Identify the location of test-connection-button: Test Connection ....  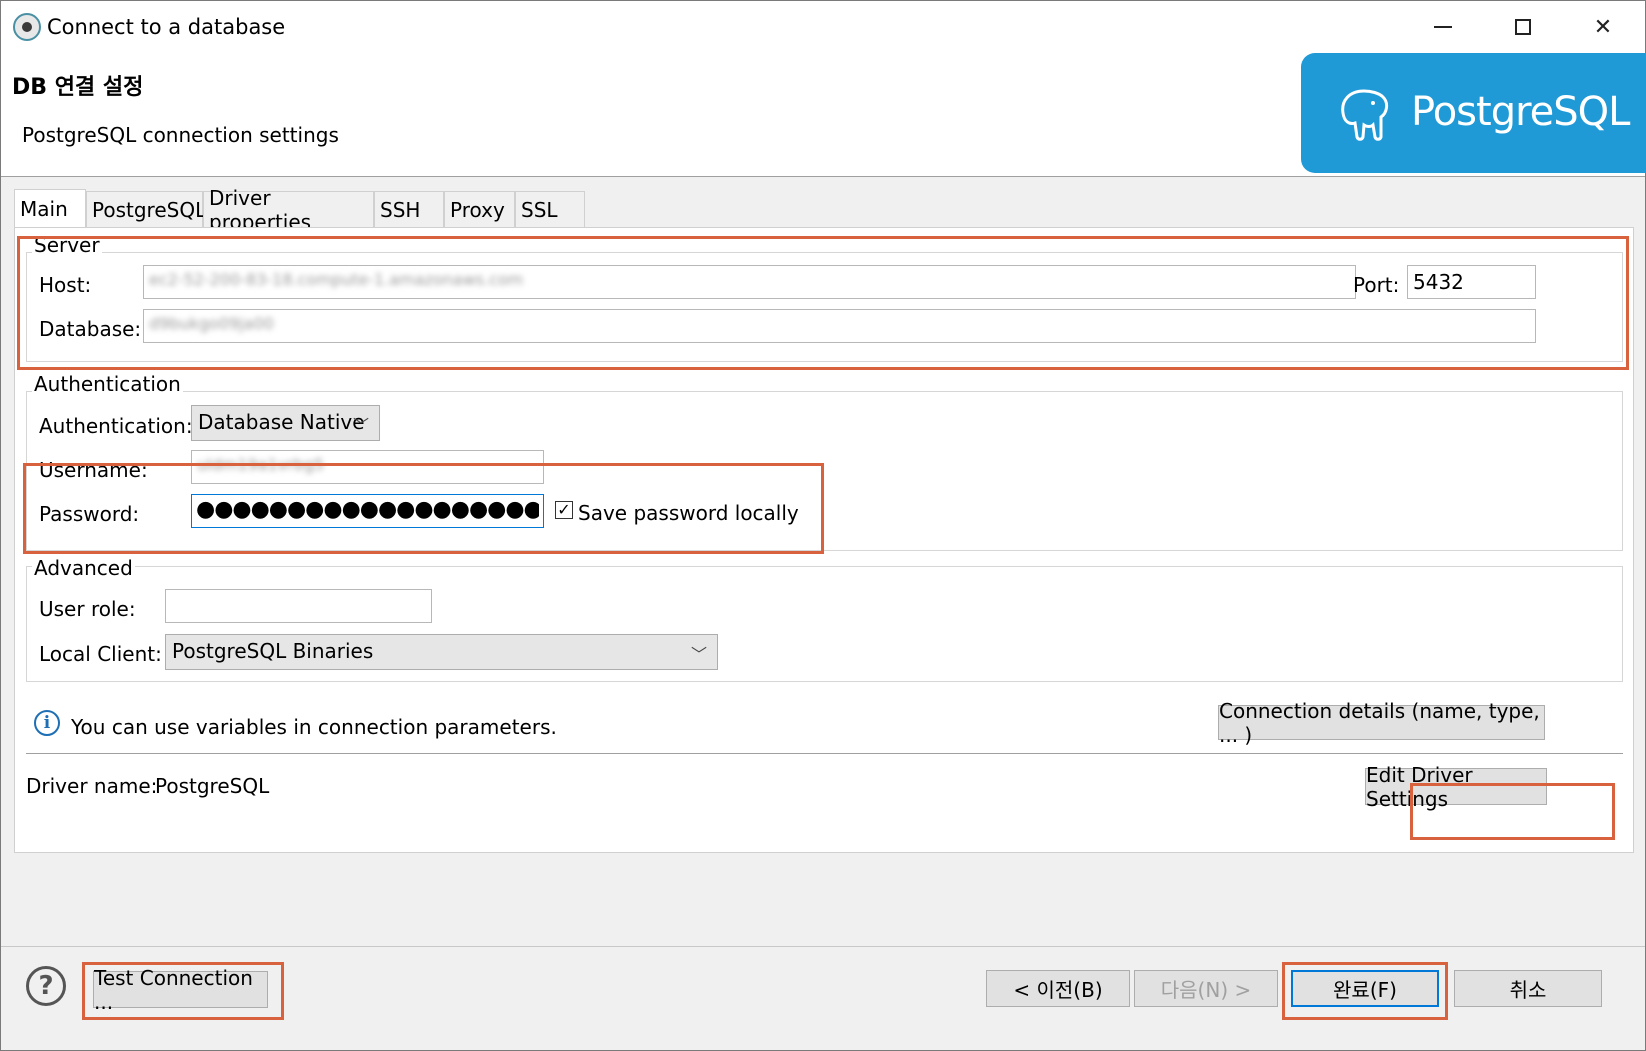
(180, 990).